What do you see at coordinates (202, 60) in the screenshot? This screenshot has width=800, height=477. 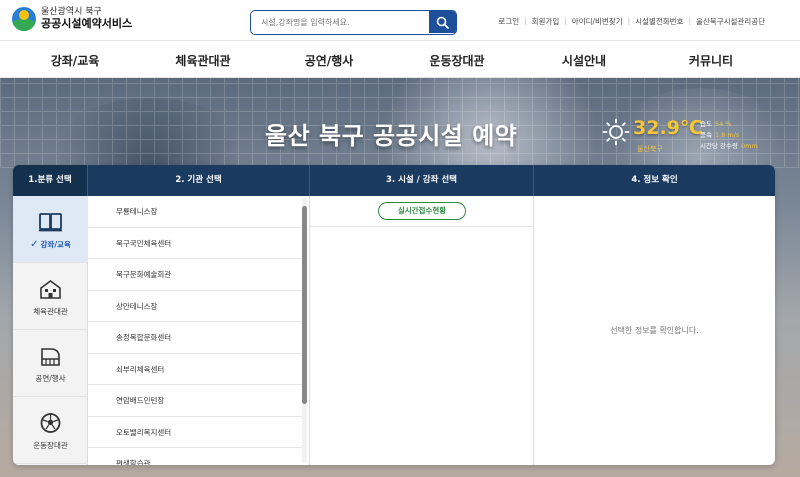 I see `nav-item-gym-rental: 체육관대관` at bounding box center [202, 60].